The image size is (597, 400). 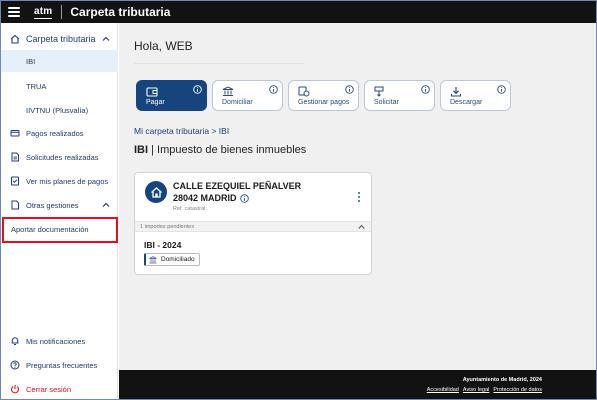 I want to click on sidebar-item-label: Preguntas frecuentes, so click(x=62, y=365).